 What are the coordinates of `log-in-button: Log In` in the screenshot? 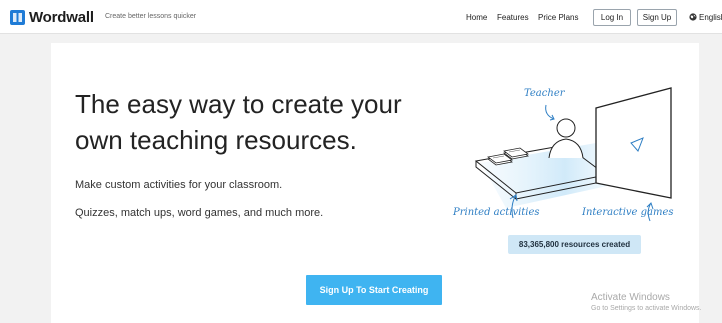 It's located at (612, 17).